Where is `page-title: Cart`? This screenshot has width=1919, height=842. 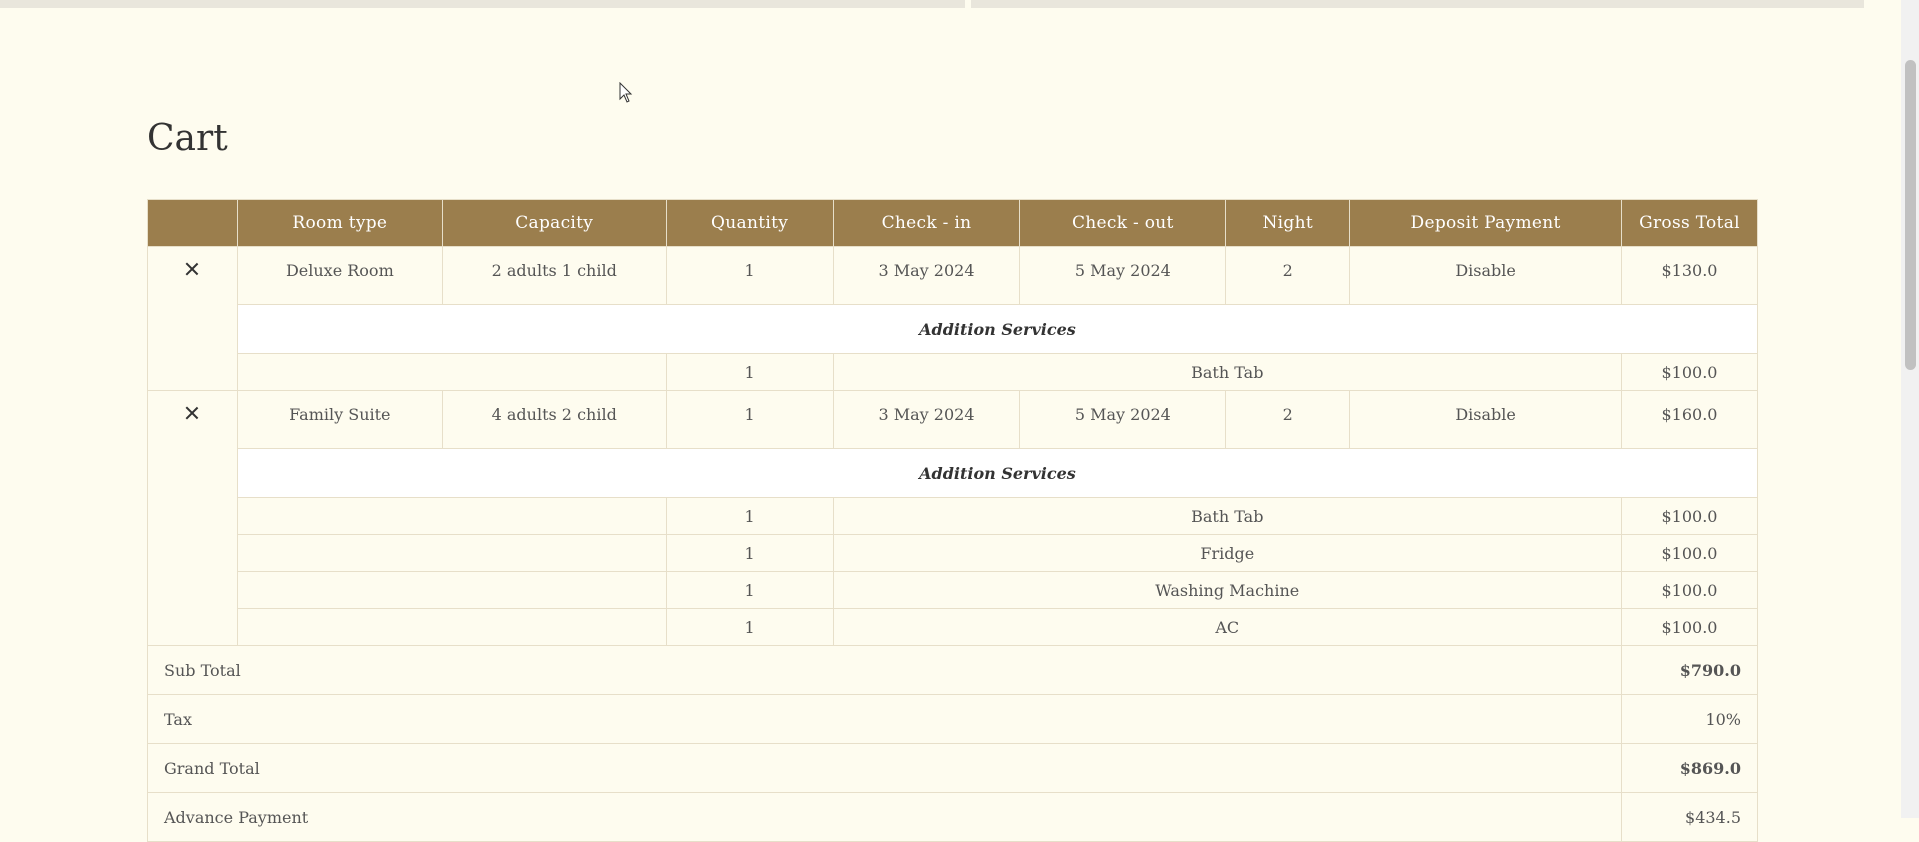 page-title: Cart is located at coordinates (187, 138).